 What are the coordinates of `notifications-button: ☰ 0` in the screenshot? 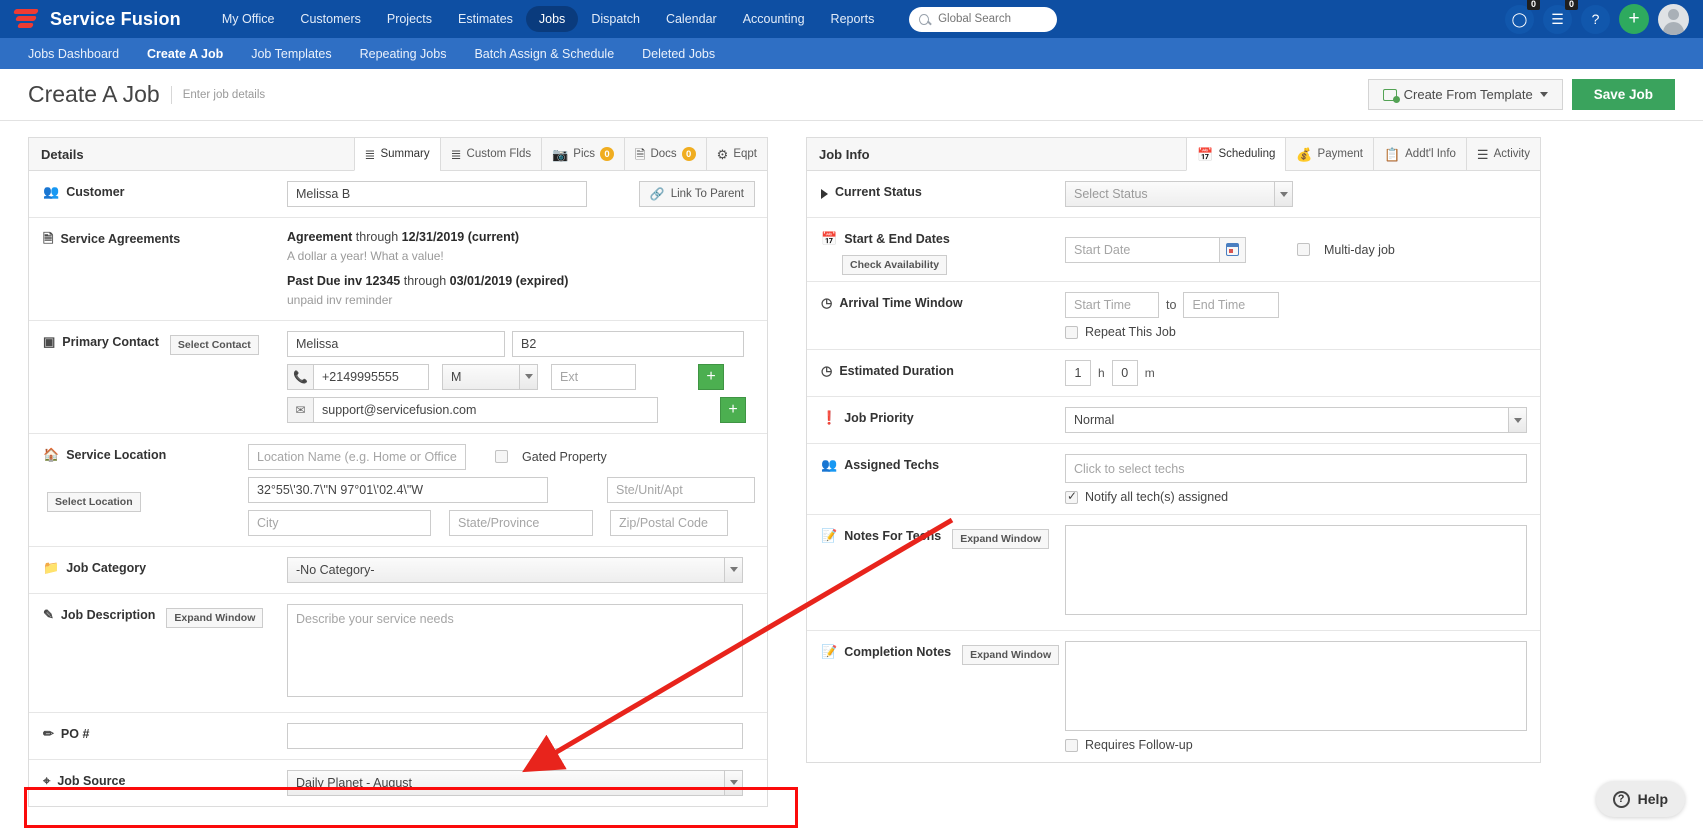 It's located at (1560, 17).